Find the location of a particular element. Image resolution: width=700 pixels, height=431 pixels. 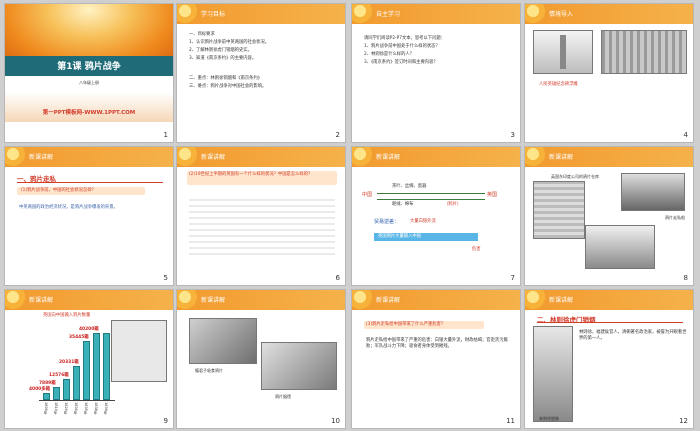

line: 1、鸦片战争前中国处于什么样的状态？ is located at coordinates (402, 46).